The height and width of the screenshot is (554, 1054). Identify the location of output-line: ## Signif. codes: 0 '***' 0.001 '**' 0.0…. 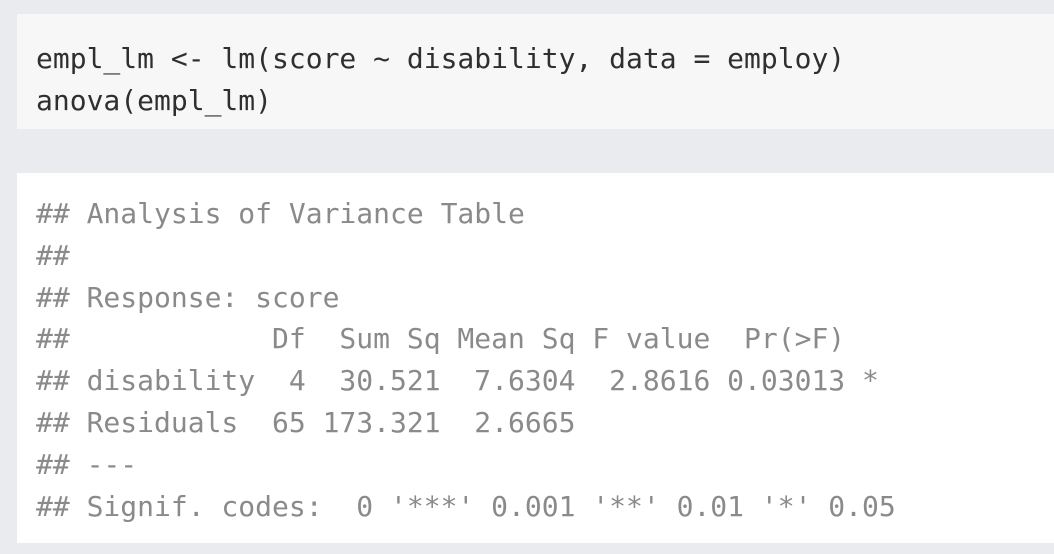
(466, 506).